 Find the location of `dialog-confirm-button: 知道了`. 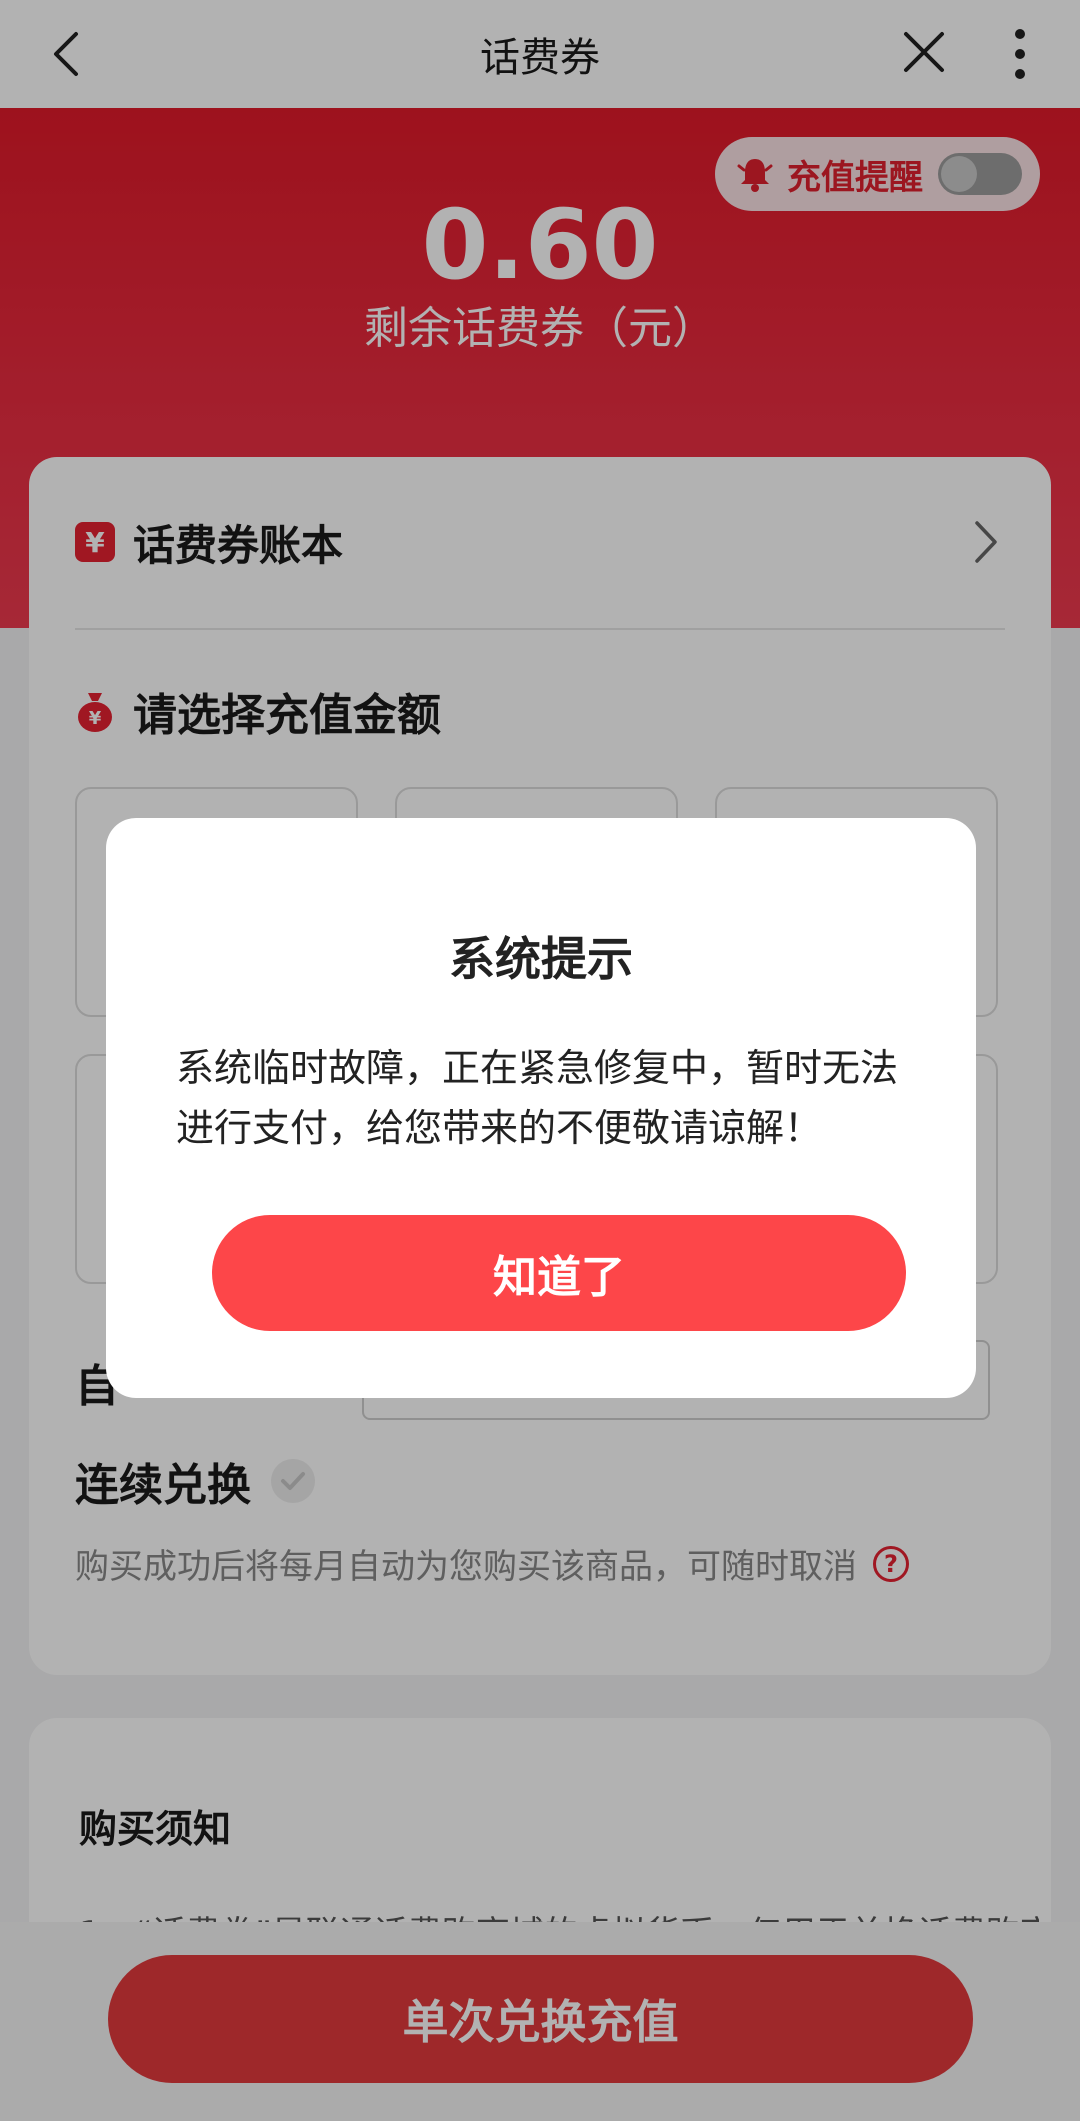

dialog-confirm-button: 知道了 is located at coordinates (559, 1273).